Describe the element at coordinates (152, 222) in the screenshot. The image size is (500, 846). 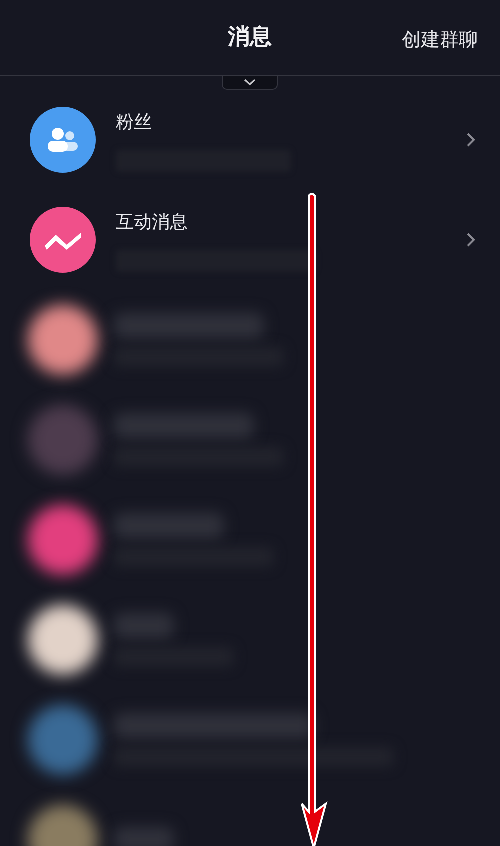
I see `entry-title: 互动消息` at that location.